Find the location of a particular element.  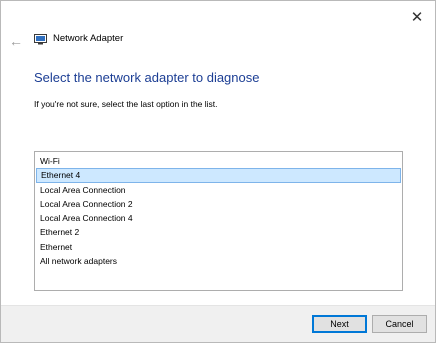

close-button: ✕ is located at coordinates (417, 17).